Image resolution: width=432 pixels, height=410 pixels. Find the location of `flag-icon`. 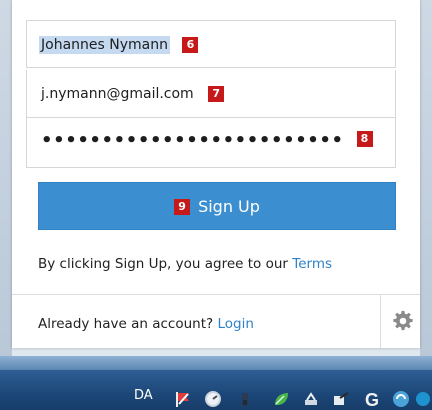

flag-icon is located at coordinates (183, 399).